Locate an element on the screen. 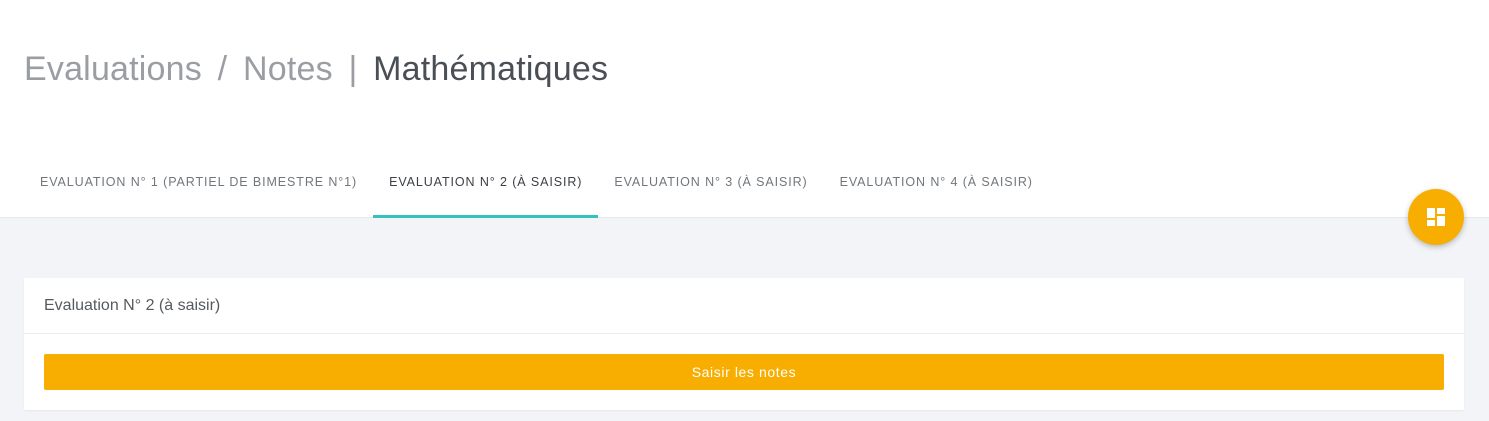  page-title: Evaluations / Notes | Mathématiques is located at coordinates (316, 69).